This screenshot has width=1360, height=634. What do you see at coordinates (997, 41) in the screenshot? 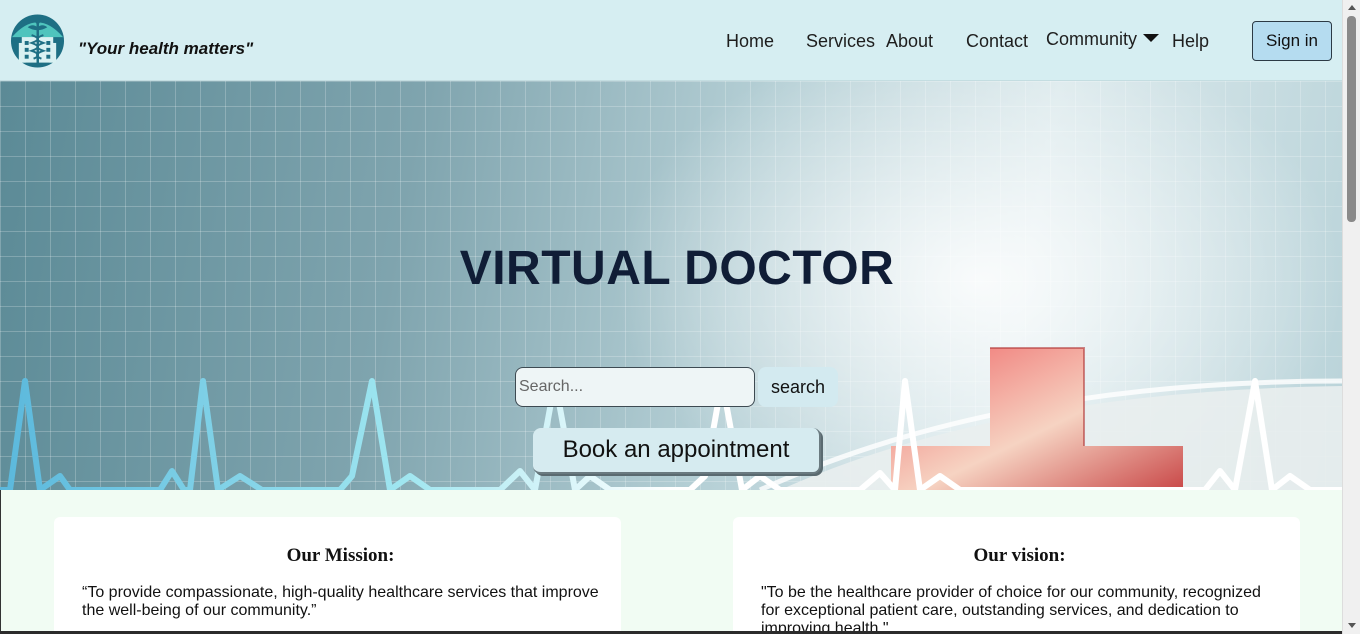
I see `nav-contact: Contact` at bounding box center [997, 41].